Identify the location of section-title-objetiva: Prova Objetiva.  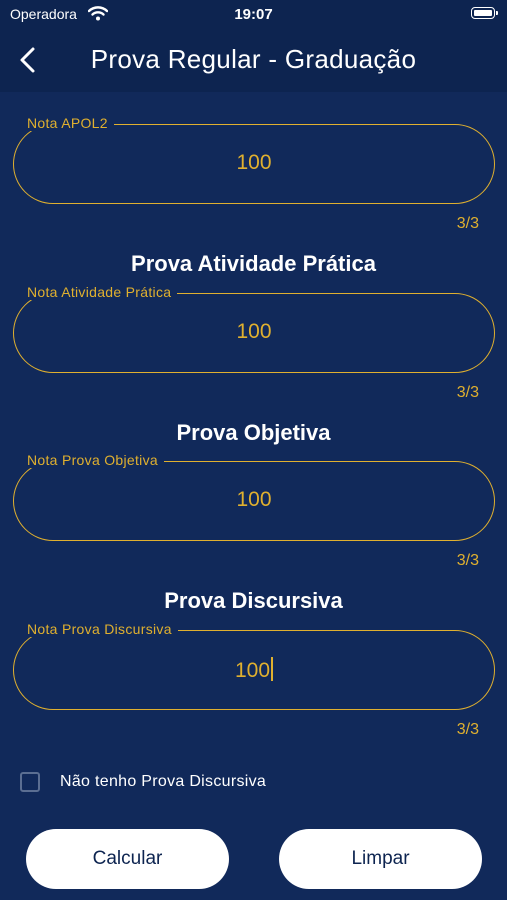
(253, 432).